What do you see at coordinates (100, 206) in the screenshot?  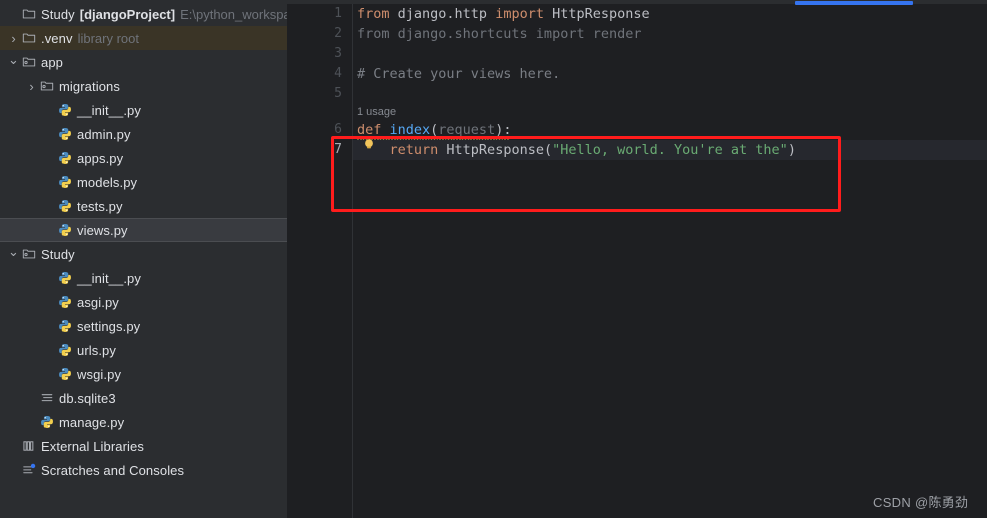 I see `tree-item-label: tests.py` at bounding box center [100, 206].